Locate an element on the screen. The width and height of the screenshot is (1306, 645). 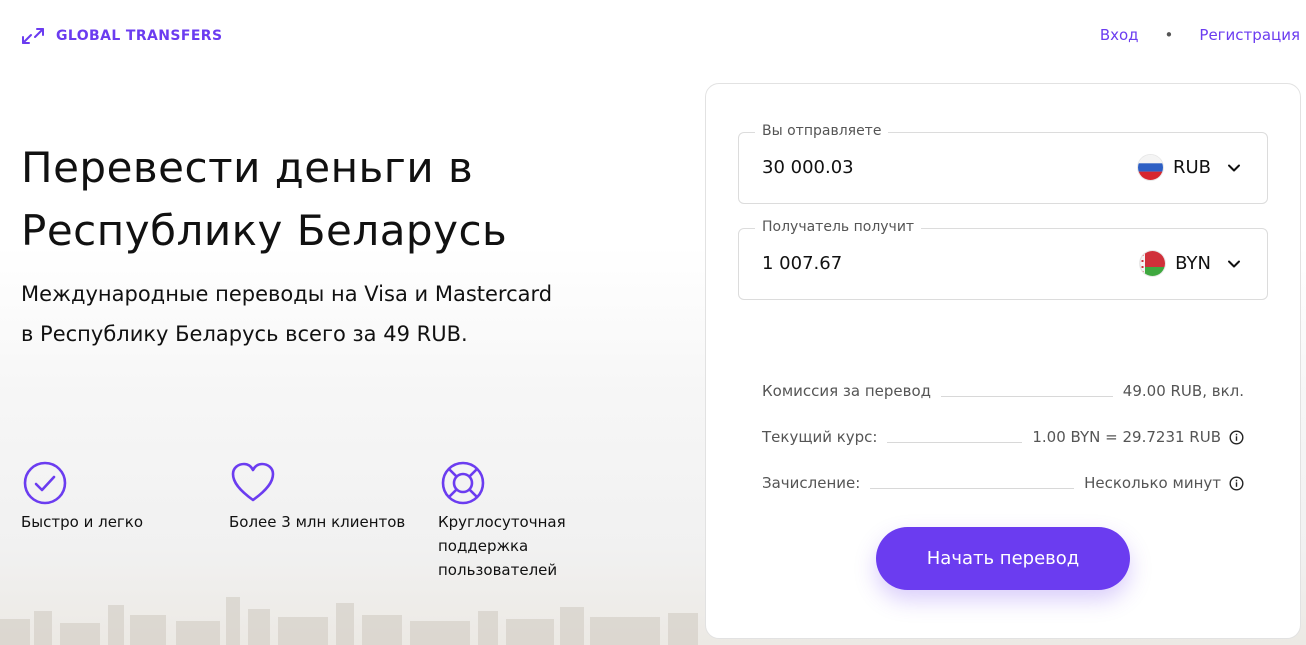
feature-label: Быстро и легко is located at coordinates (82, 522).